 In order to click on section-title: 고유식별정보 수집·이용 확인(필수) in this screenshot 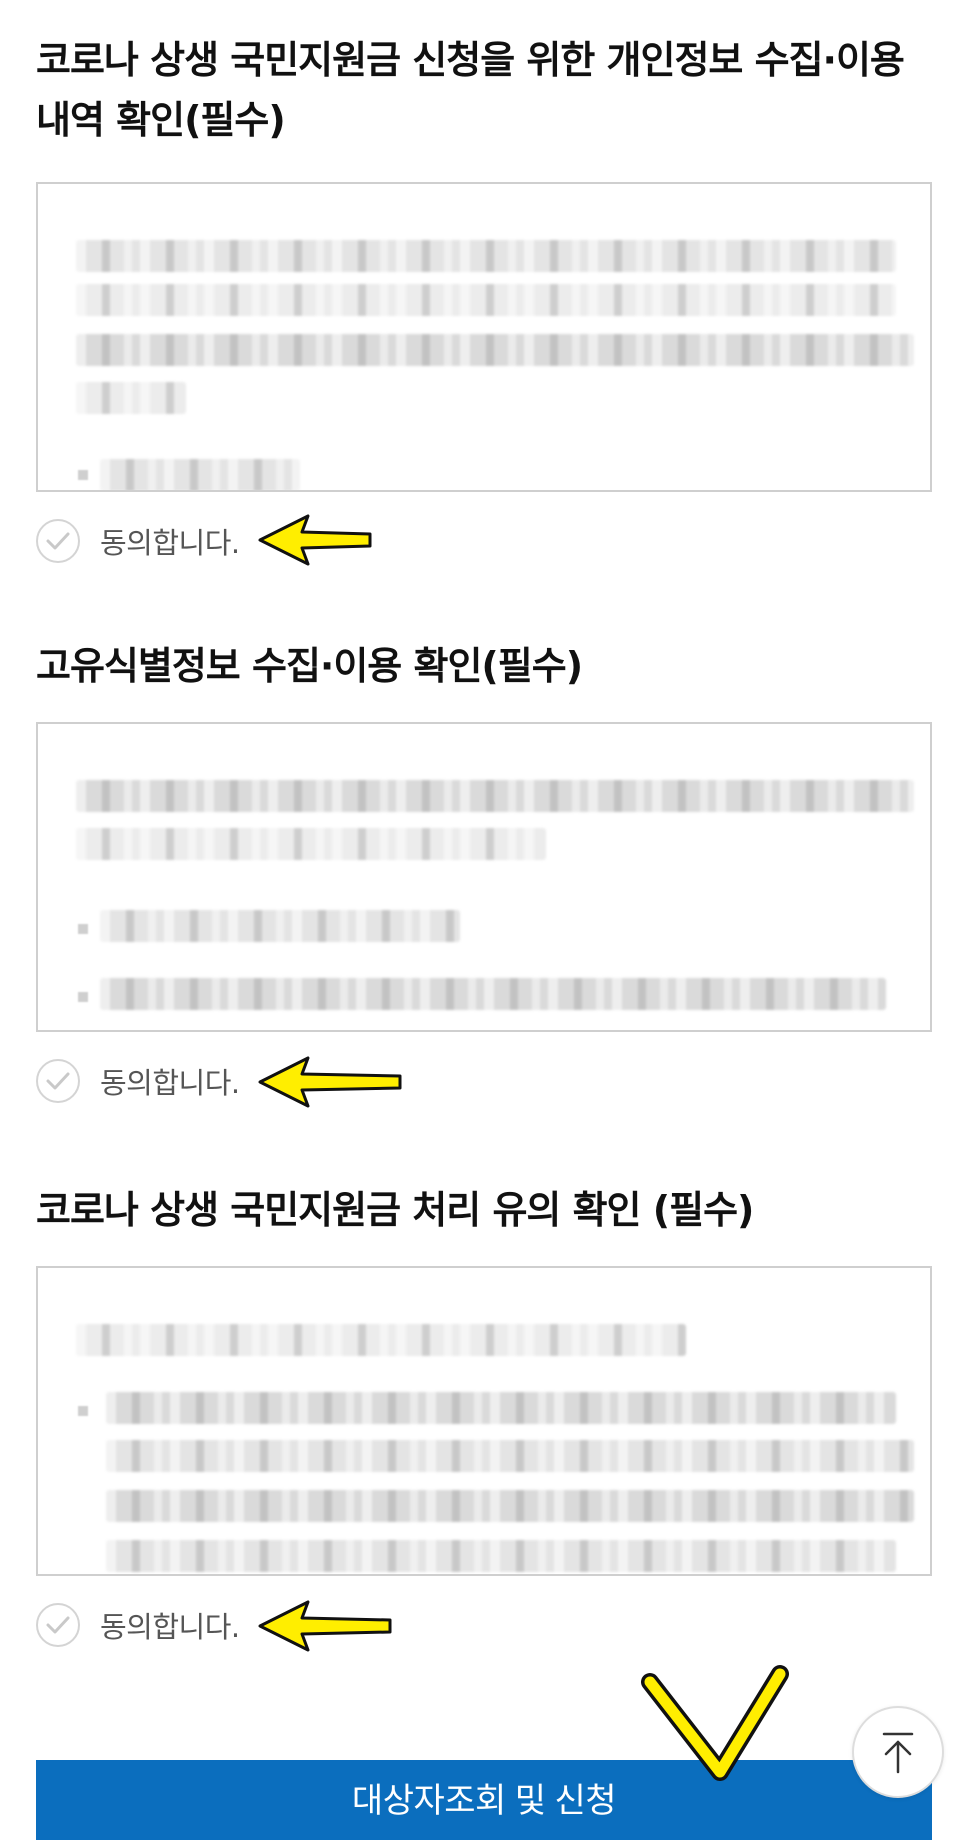, I will do `click(309, 666)`.